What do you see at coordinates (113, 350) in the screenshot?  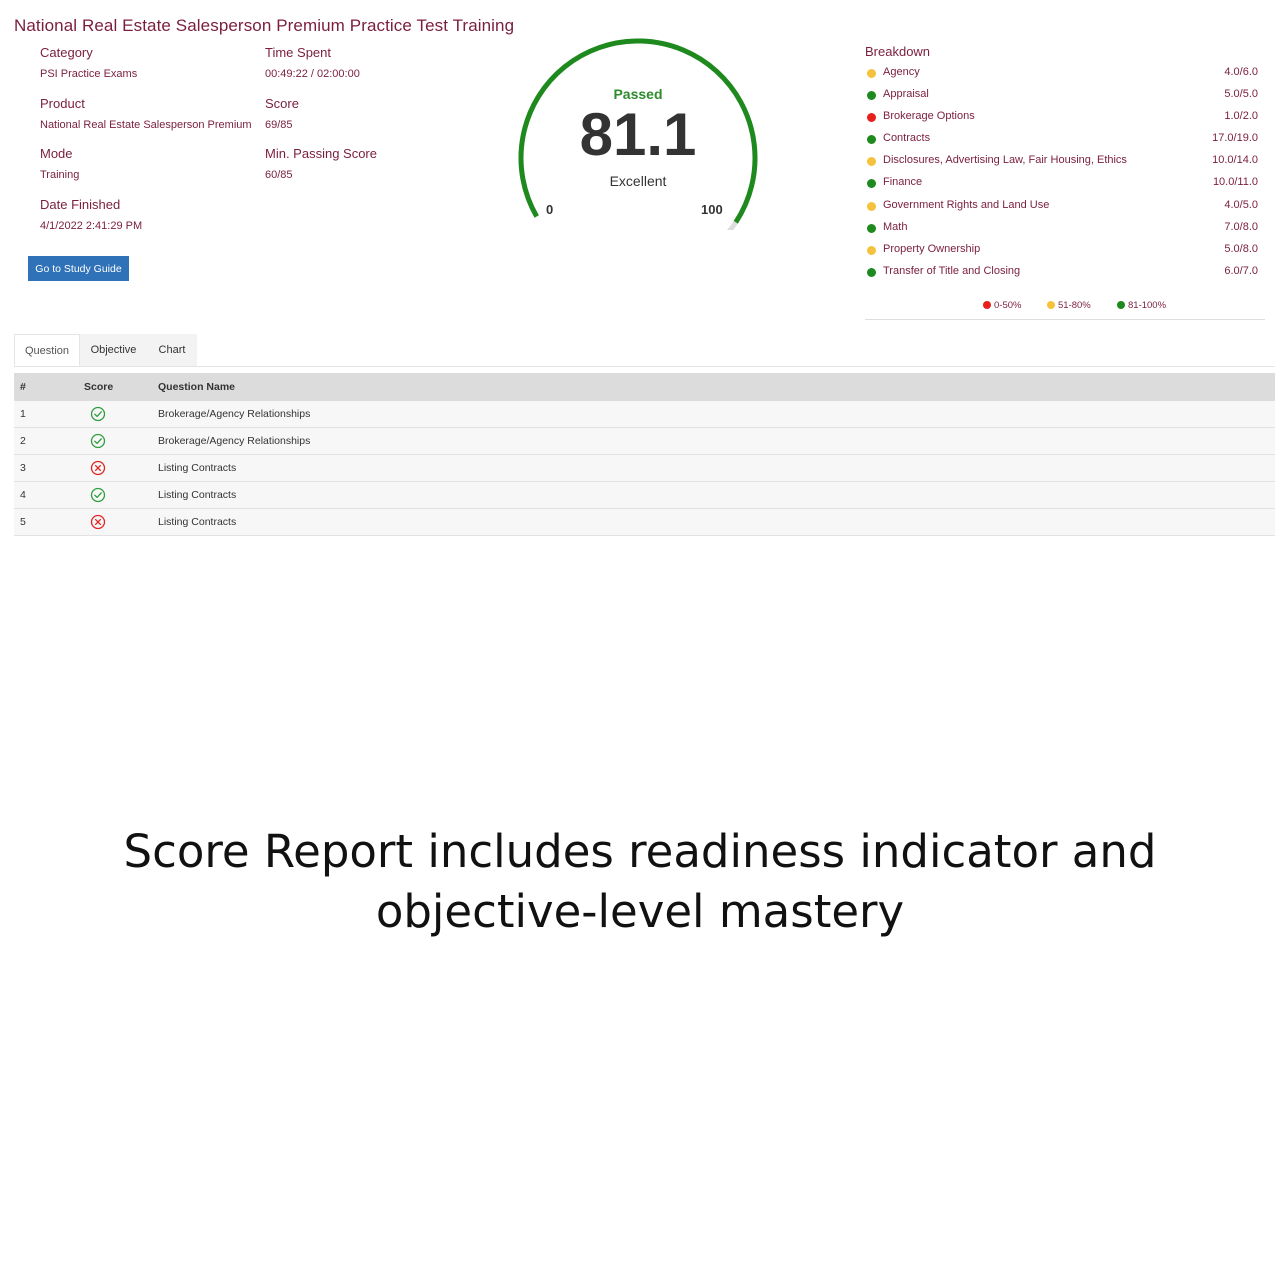 I see `tab-objective: Objective` at bounding box center [113, 350].